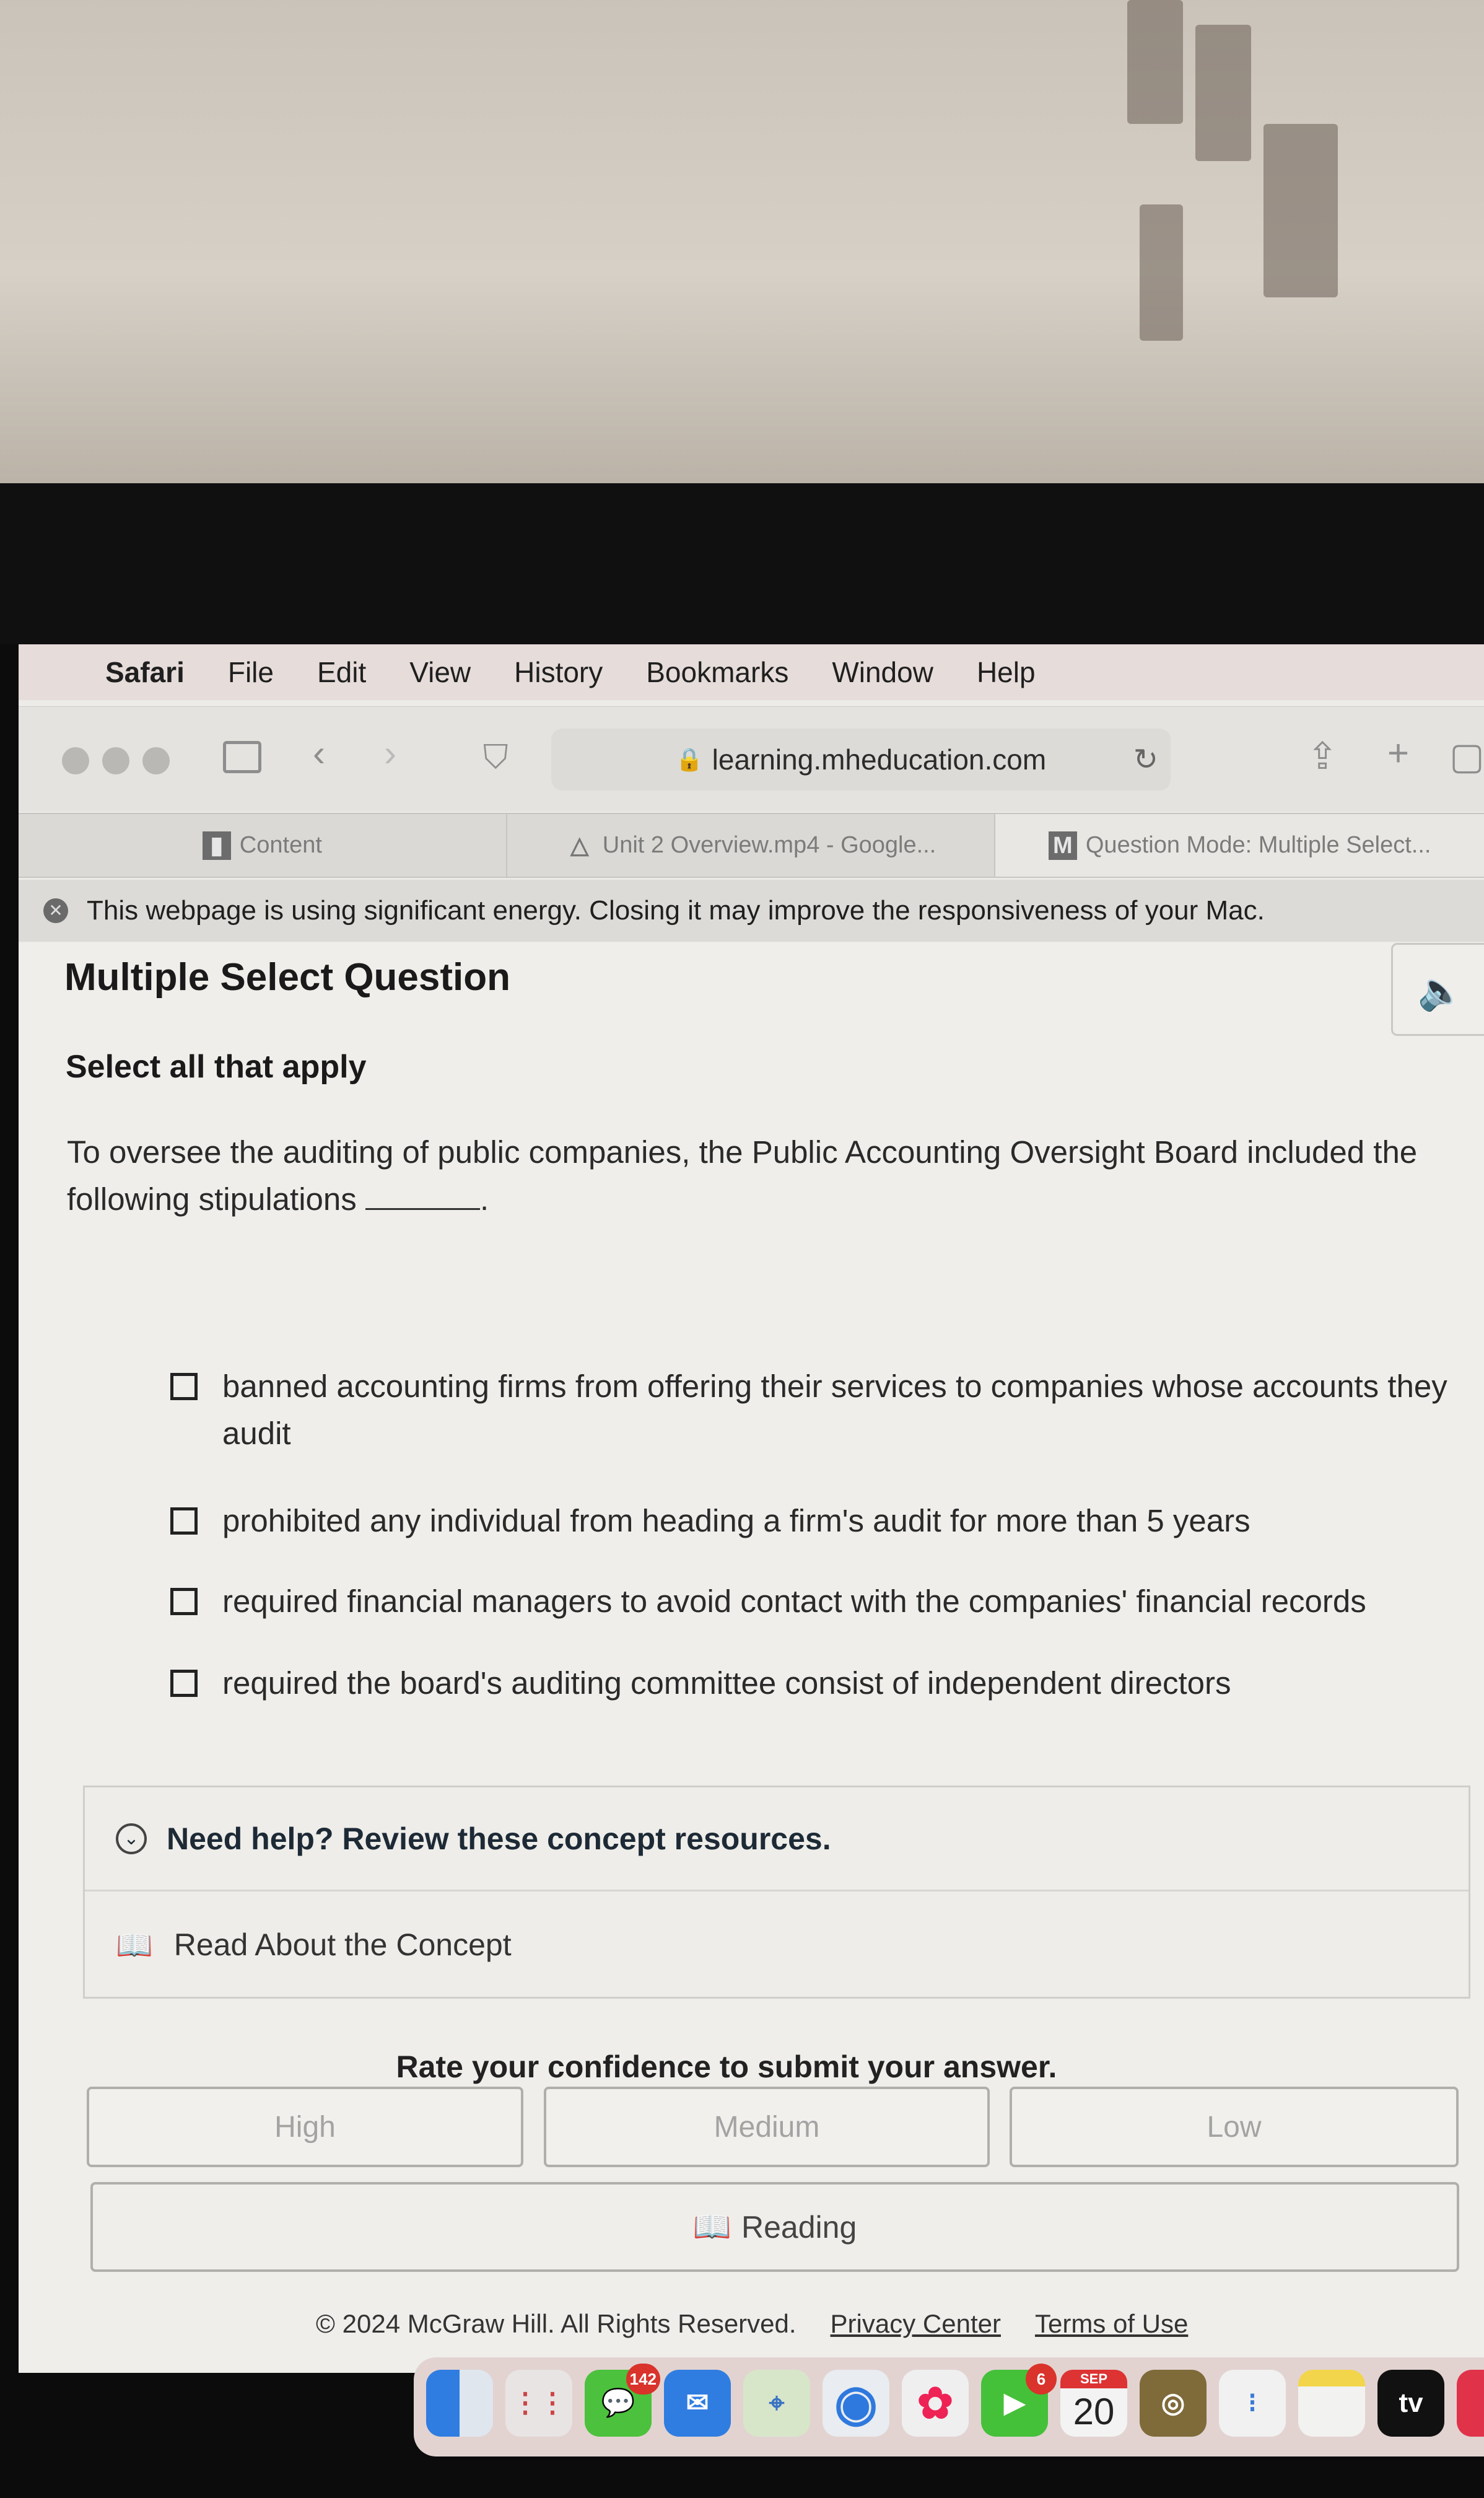 The height and width of the screenshot is (2498, 1484). I want to click on menu-window: Window, so click(882, 672).